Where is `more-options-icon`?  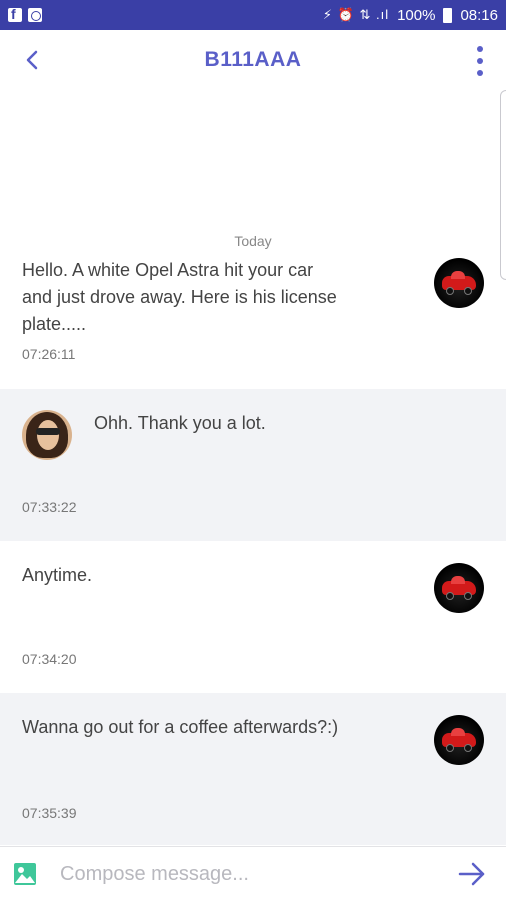
more-options-icon is located at coordinates (480, 61).